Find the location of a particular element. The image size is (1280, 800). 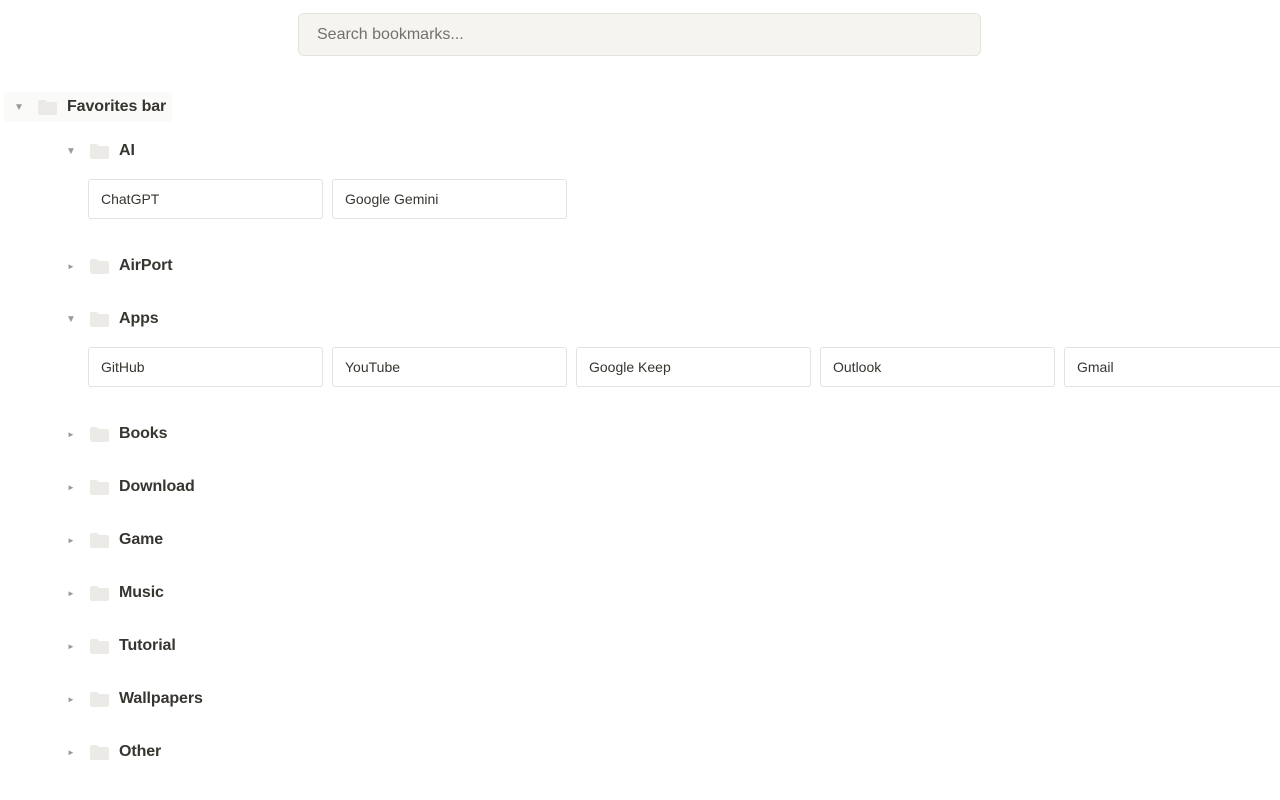

bookmark-list: GitHub YouTube Google Keep Outlook Gmail is located at coordinates (684, 367).